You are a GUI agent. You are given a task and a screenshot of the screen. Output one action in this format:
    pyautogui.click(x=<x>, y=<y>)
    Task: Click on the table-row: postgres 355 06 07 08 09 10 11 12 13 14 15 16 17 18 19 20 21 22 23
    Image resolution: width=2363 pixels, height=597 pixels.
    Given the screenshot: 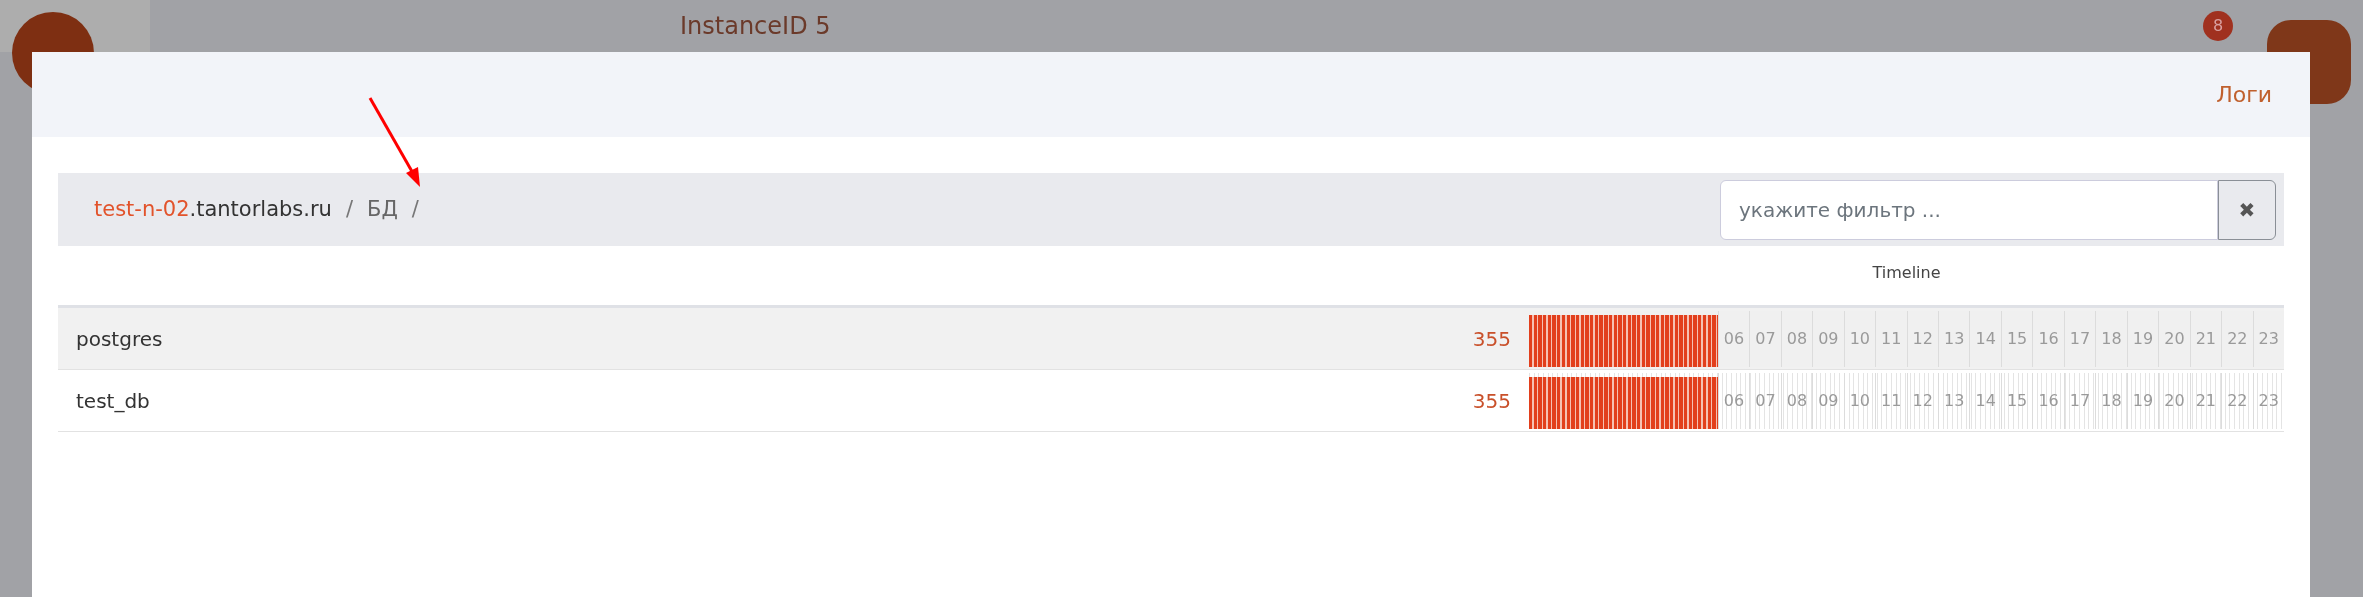 What is the action you would take?
    pyautogui.click(x=1171, y=339)
    